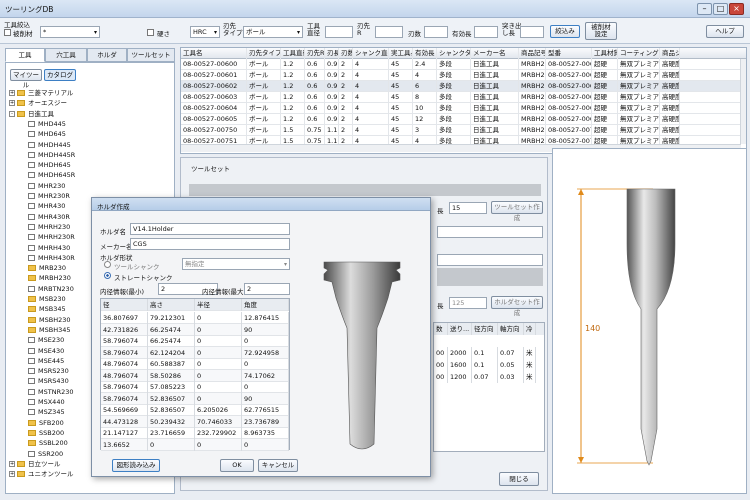 The height and width of the screenshot is (500, 750). I want to click on holder-len-input: 125, so click(468, 303).